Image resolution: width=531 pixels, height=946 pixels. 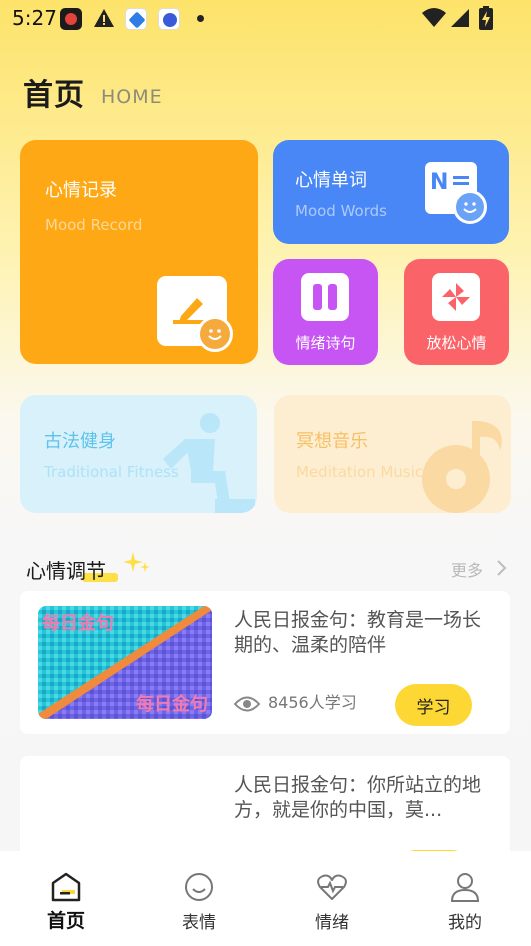 I want to click on relax-mood-title: 放松心情, so click(x=456, y=343).